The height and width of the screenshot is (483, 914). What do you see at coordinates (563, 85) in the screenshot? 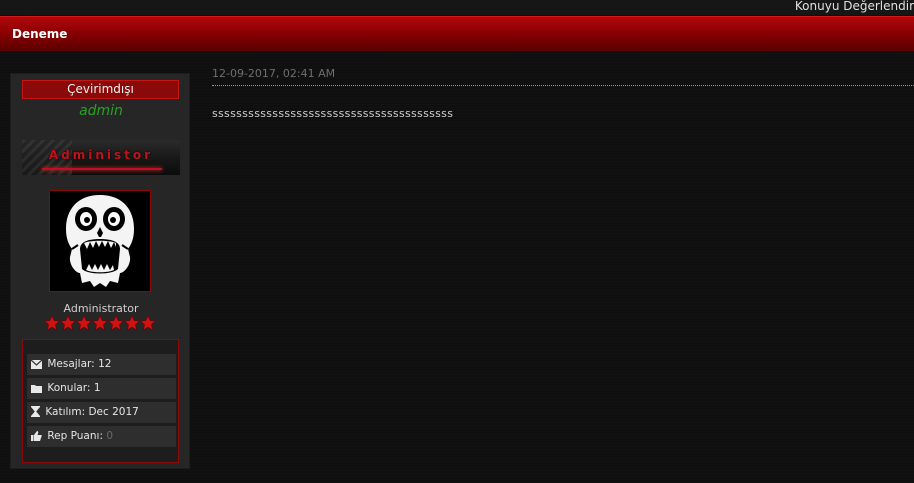
I see `post-divider` at bounding box center [563, 85].